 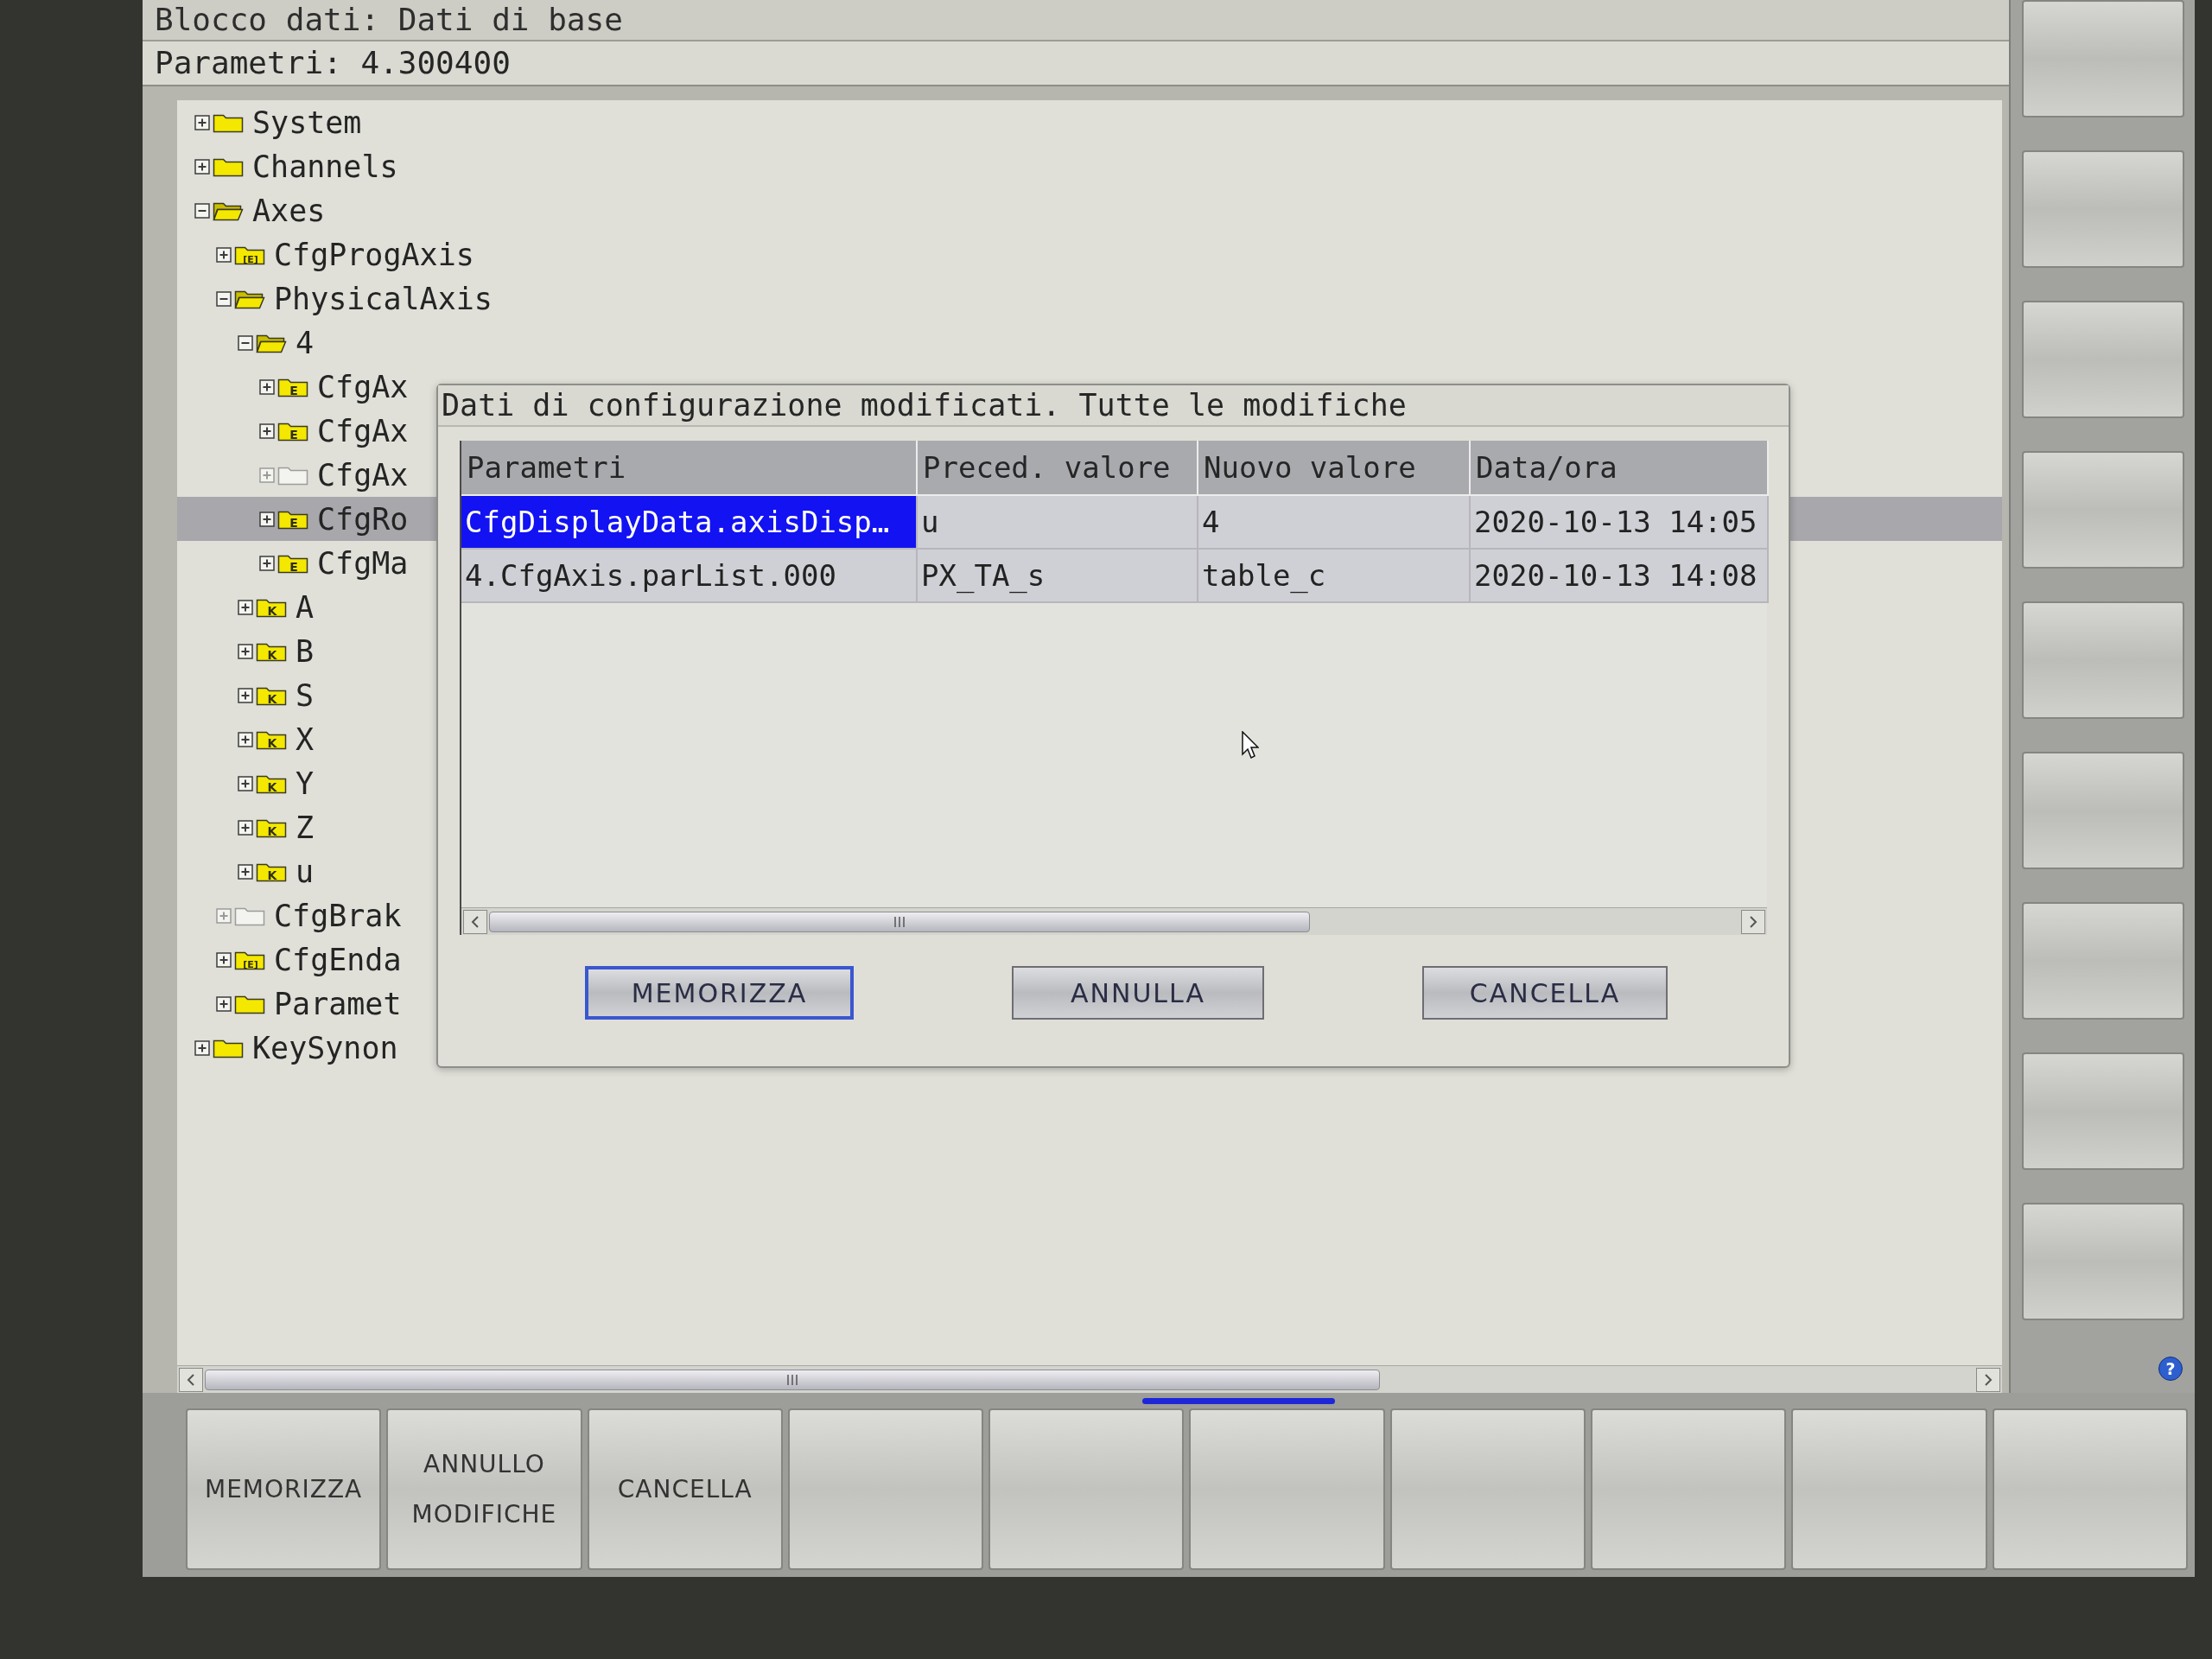 I want to click on table-cell: 4, so click(x=1334, y=523).